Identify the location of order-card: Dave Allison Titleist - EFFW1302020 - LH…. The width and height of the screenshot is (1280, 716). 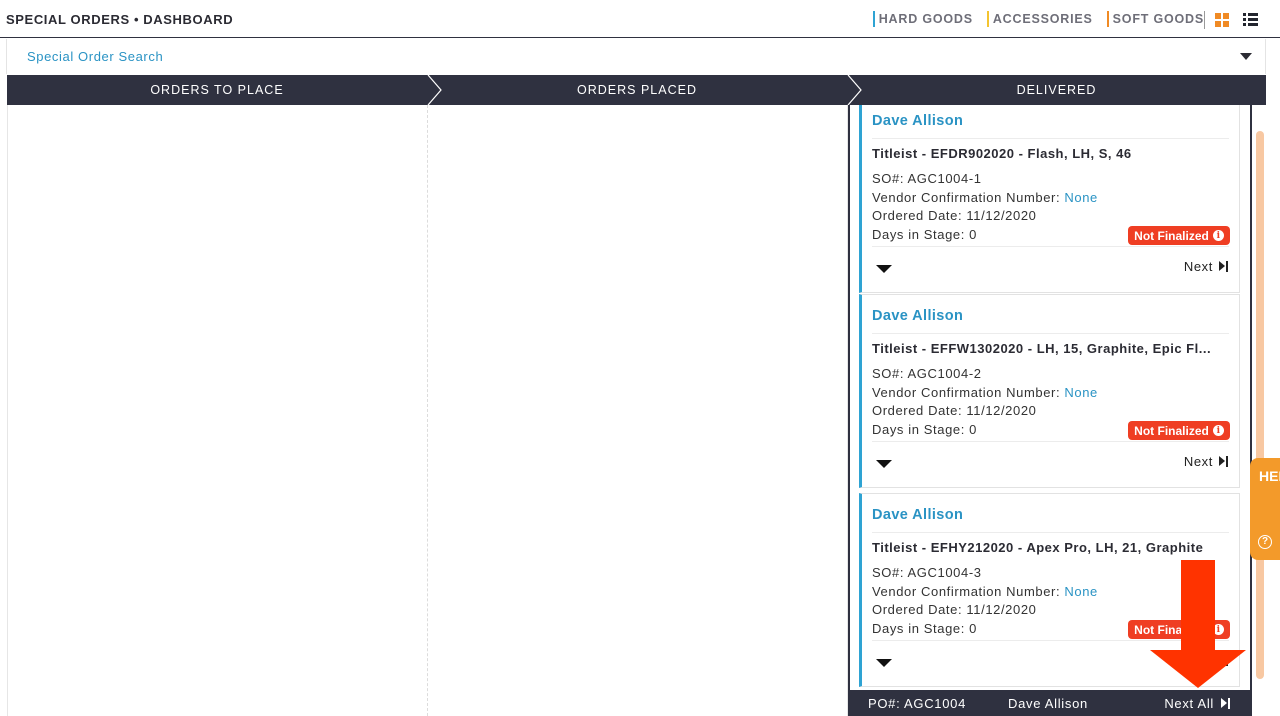
(1049, 391).